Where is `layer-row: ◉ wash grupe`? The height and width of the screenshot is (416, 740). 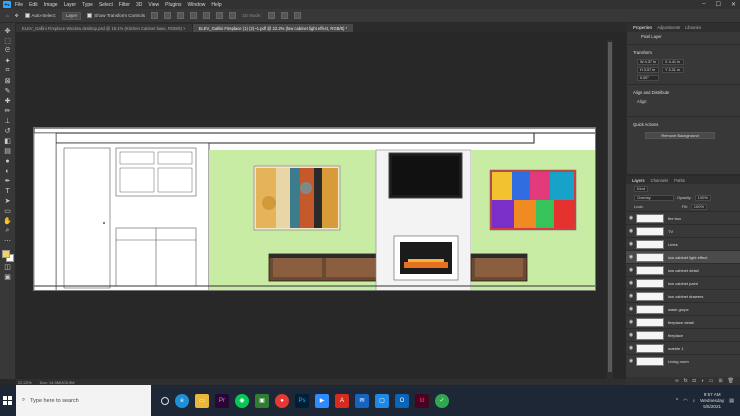 layer-row: ◉ wash grupe is located at coordinates (683, 308).